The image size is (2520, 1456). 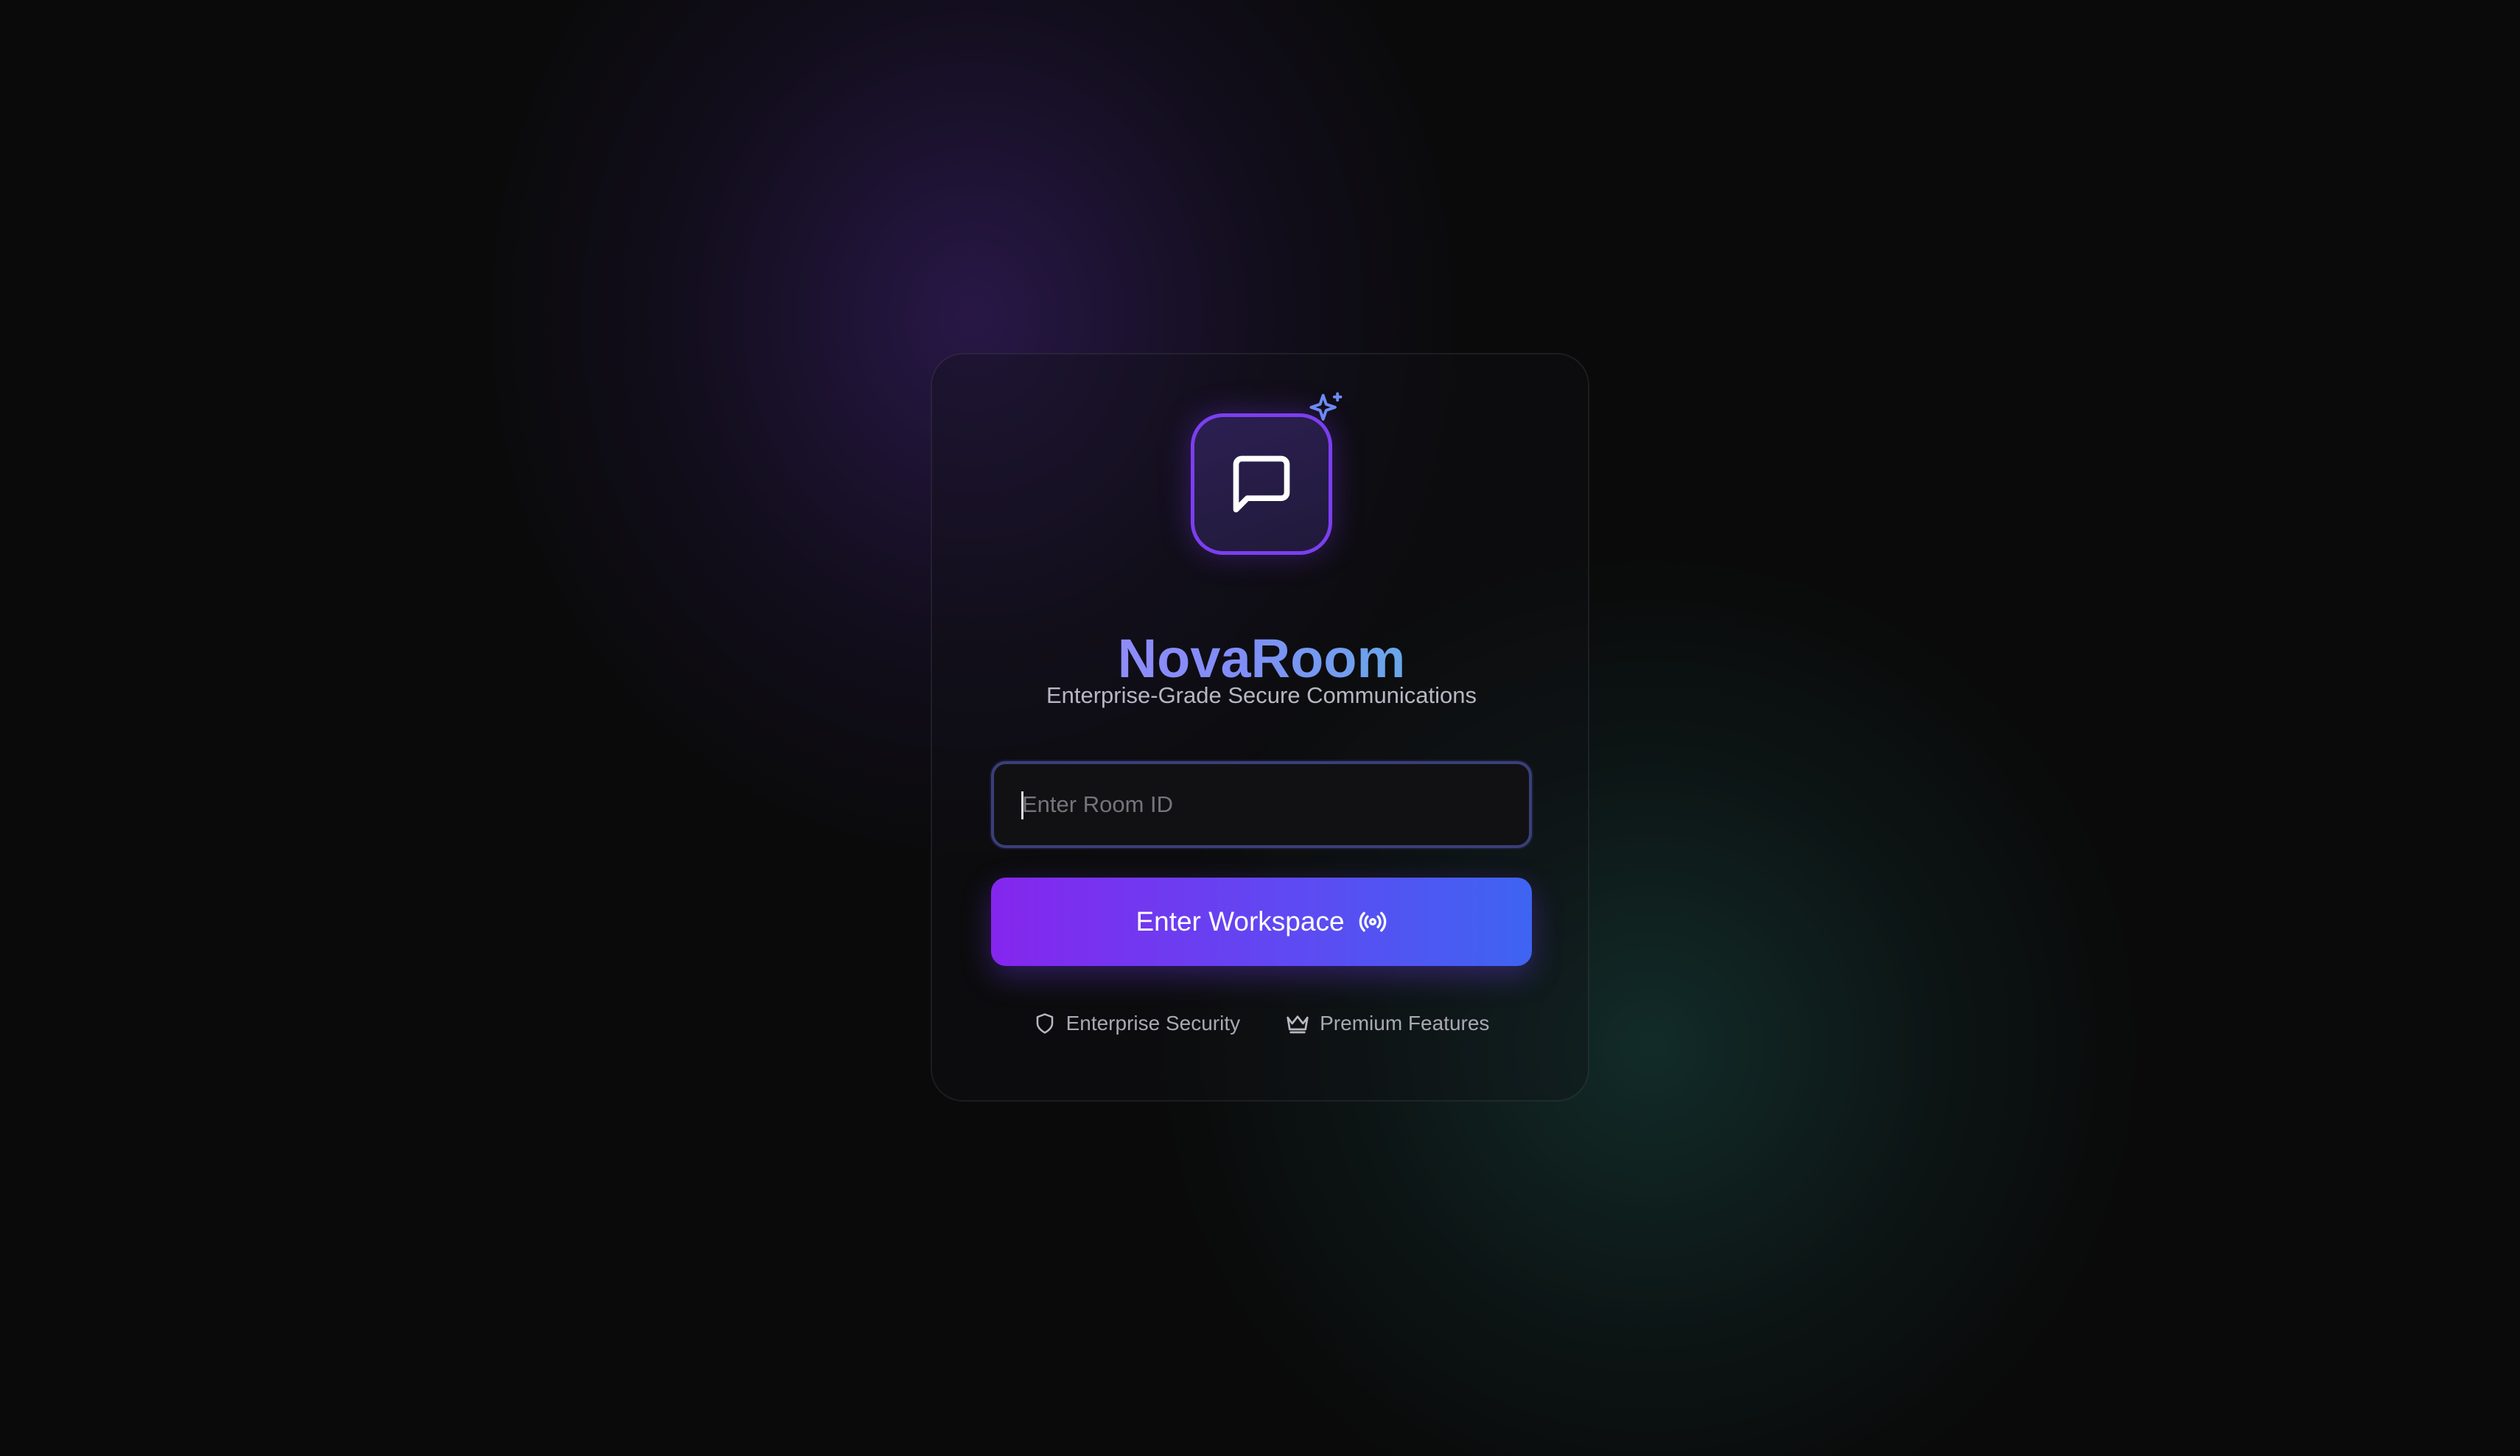 What do you see at coordinates (1240, 921) in the screenshot?
I see `enter-workspace-label: Enter Workspace` at bounding box center [1240, 921].